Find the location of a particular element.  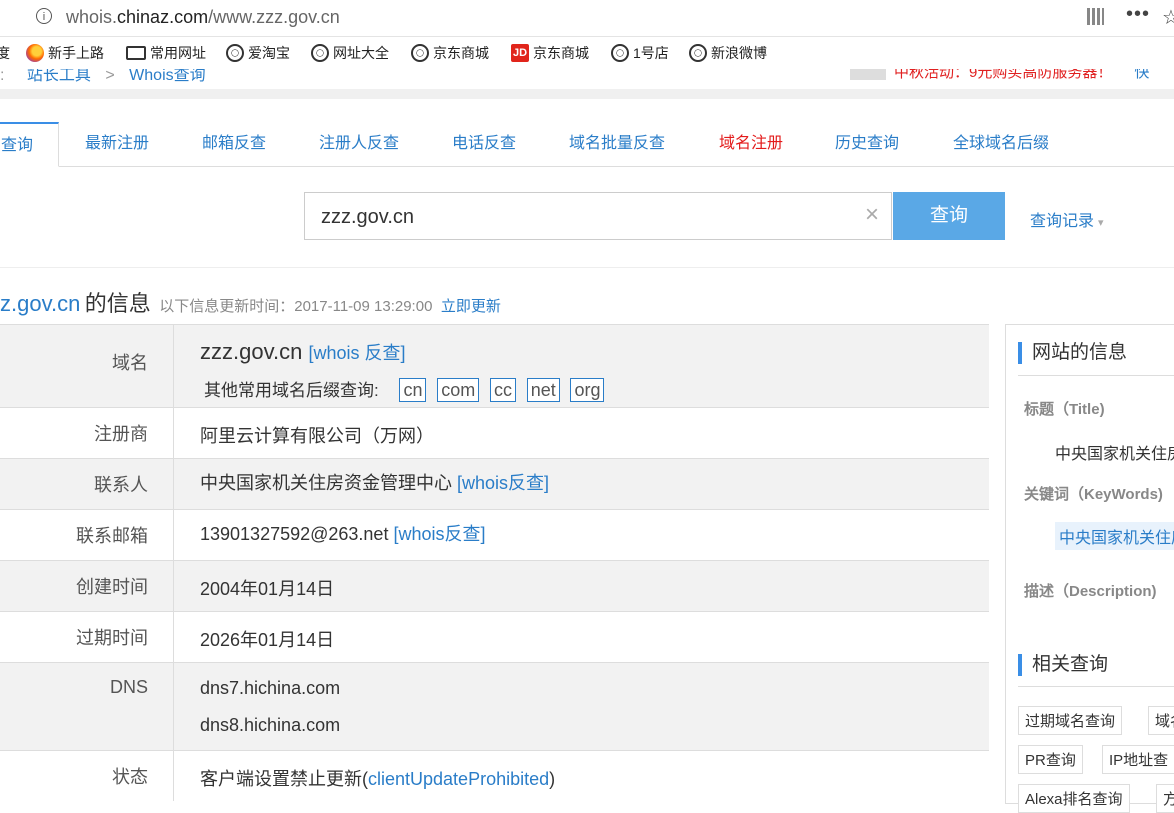

title-value: 中央国家机关住房 is located at coordinates (1114, 454).